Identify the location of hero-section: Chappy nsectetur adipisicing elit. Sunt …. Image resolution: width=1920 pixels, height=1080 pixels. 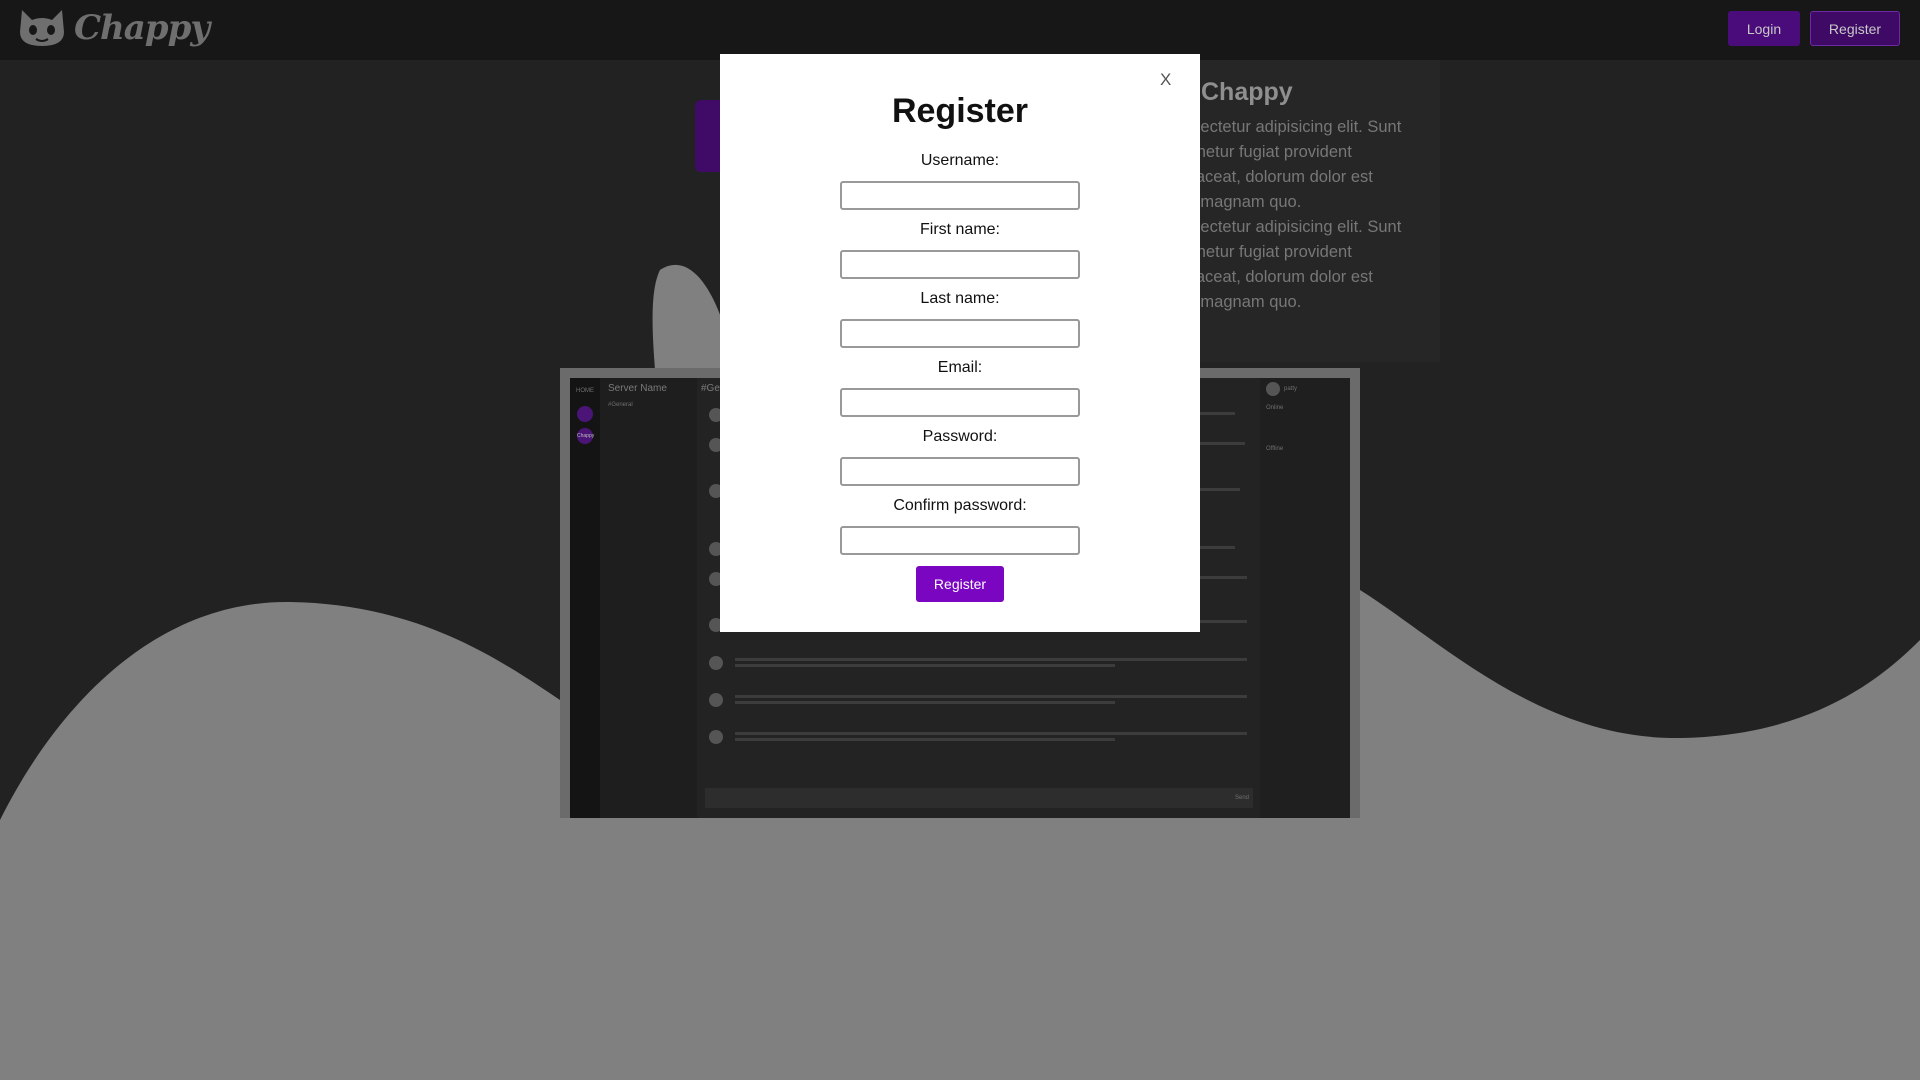
(1313, 196).